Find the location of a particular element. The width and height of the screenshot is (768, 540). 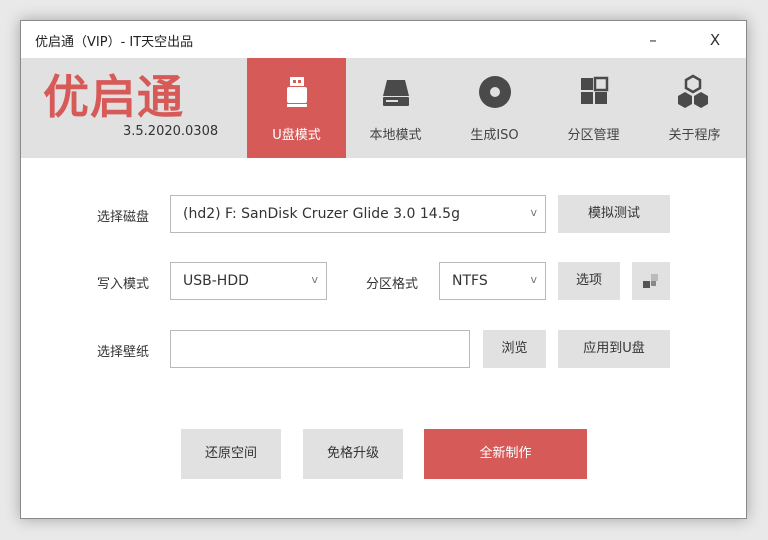

tab-usb-mode: U盘模式 is located at coordinates (296, 108).